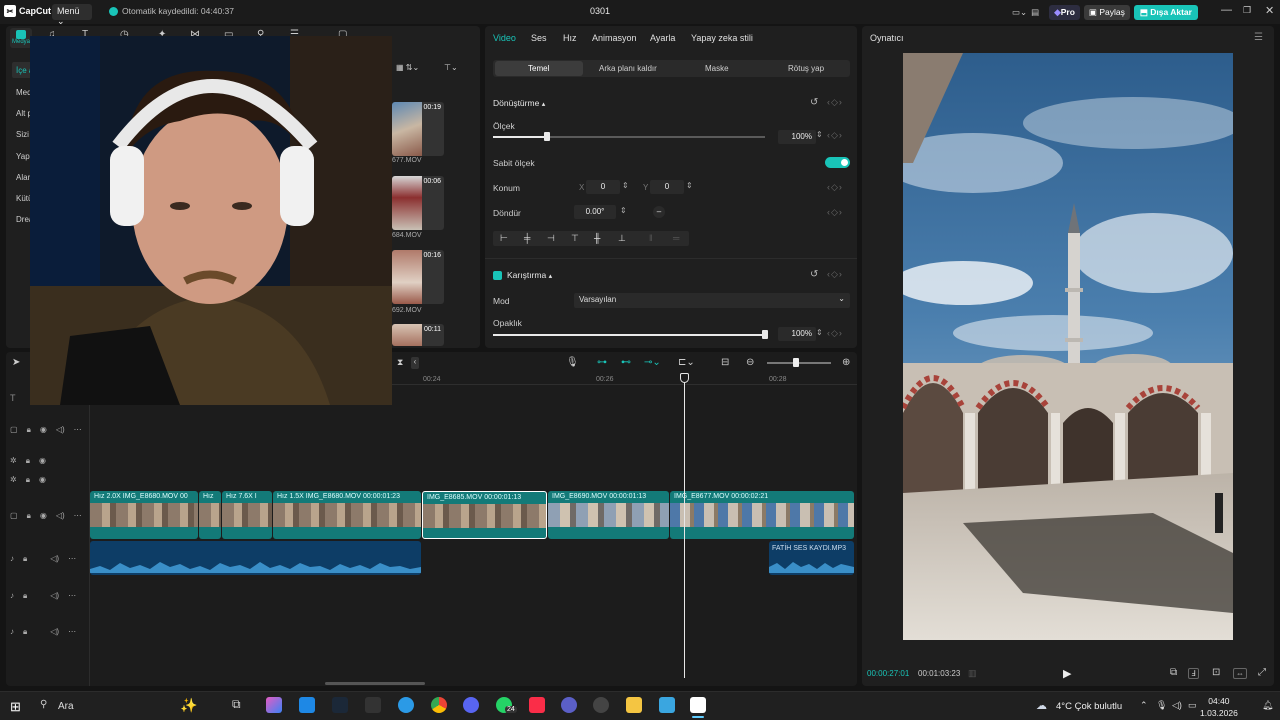  What do you see at coordinates (210, 515) in the screenshot?
I see `video-clip: Hız` at bounding box center [210, 515].